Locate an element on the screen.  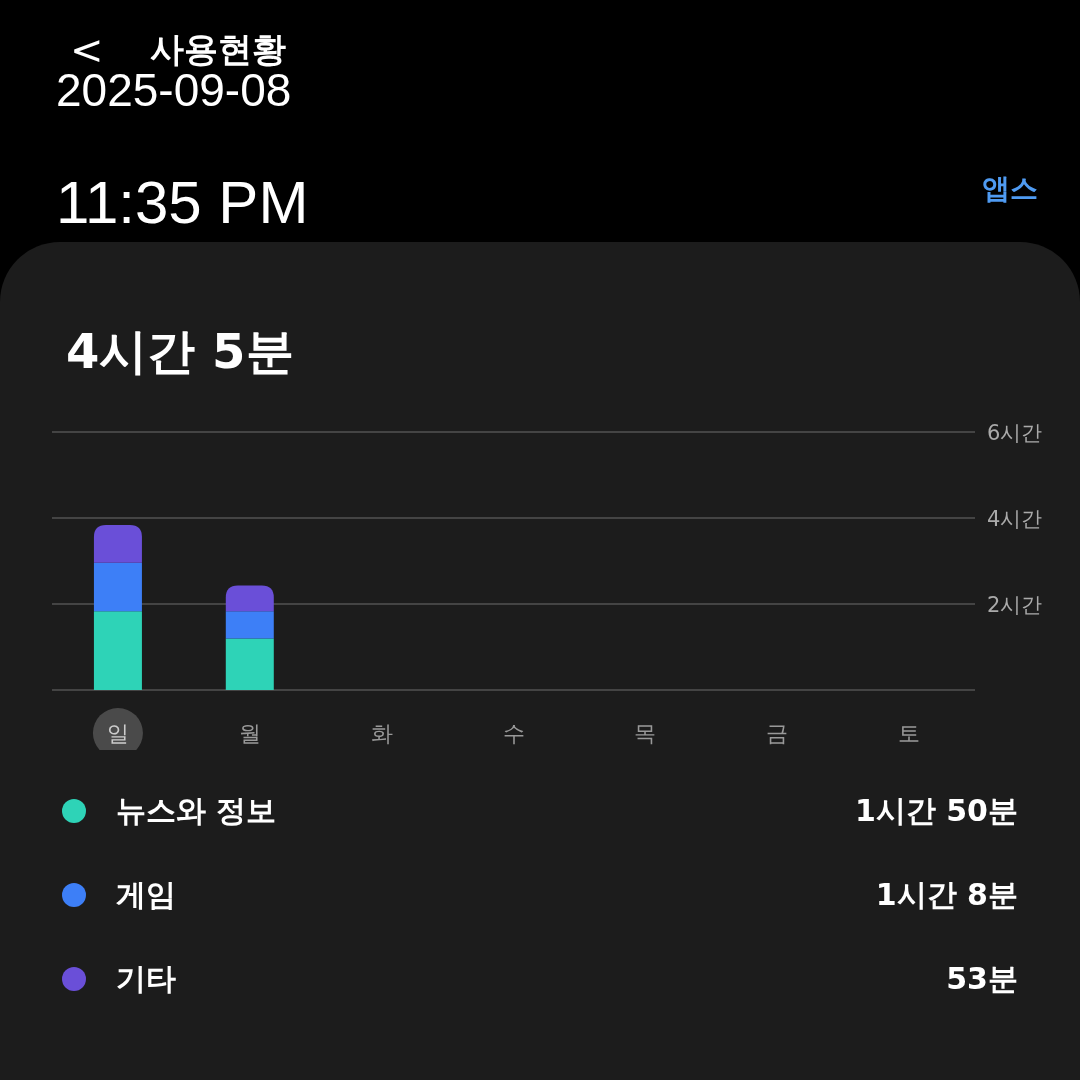
total-time: 4시간 5분 is located at coordinates (180, 351).